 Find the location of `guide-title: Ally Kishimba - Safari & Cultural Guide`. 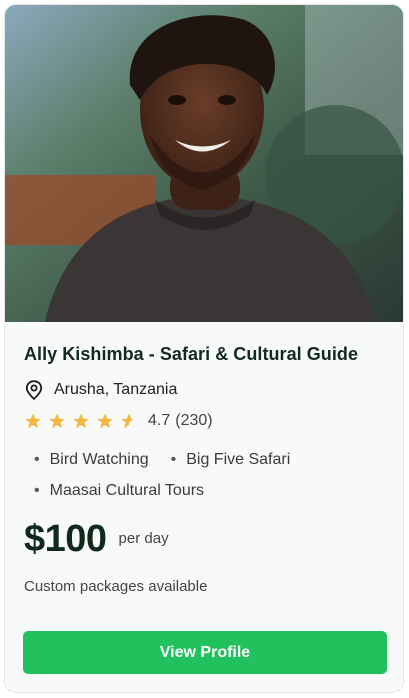

guide-title: Ally Kishimba - Safari & Cultural Guide is located at coordinates (191, 354).